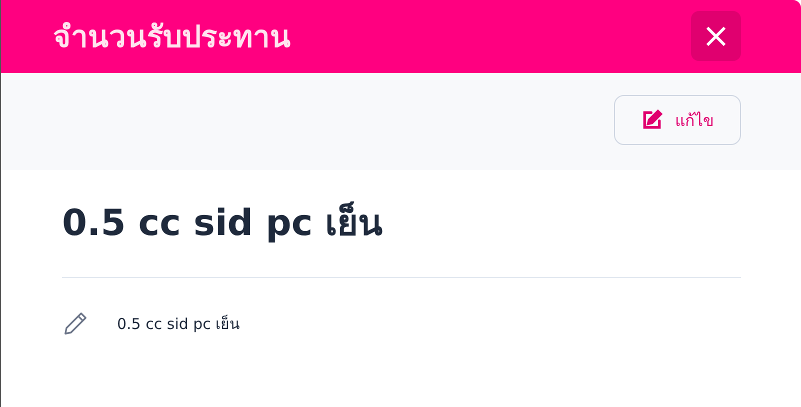 The image size is (801, 407). Describe the element at coordinates (677, 120) in the screenshot. I see `edit-button: แก้ไข` at that location.